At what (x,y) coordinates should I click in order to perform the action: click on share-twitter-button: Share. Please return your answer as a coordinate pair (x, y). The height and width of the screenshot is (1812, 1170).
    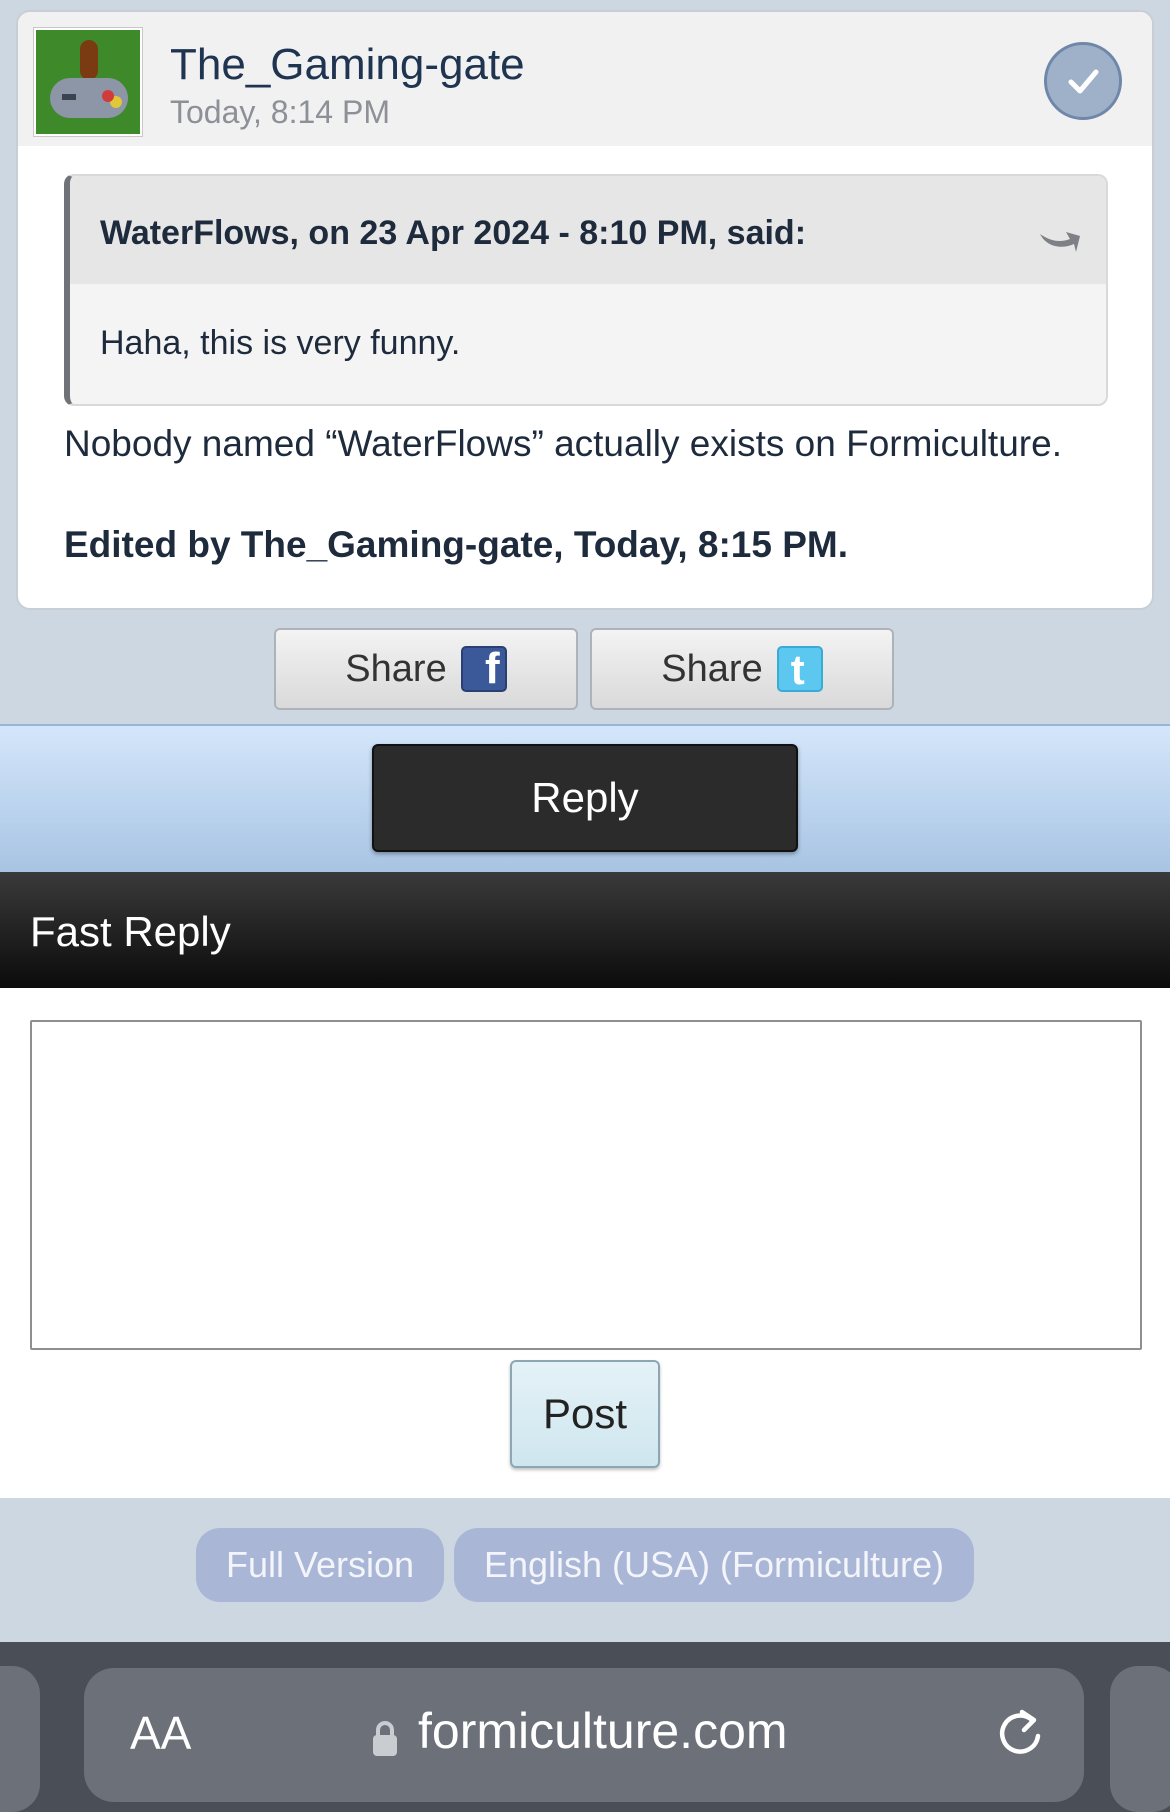
    Looking at the image, I should click on (742, 669).